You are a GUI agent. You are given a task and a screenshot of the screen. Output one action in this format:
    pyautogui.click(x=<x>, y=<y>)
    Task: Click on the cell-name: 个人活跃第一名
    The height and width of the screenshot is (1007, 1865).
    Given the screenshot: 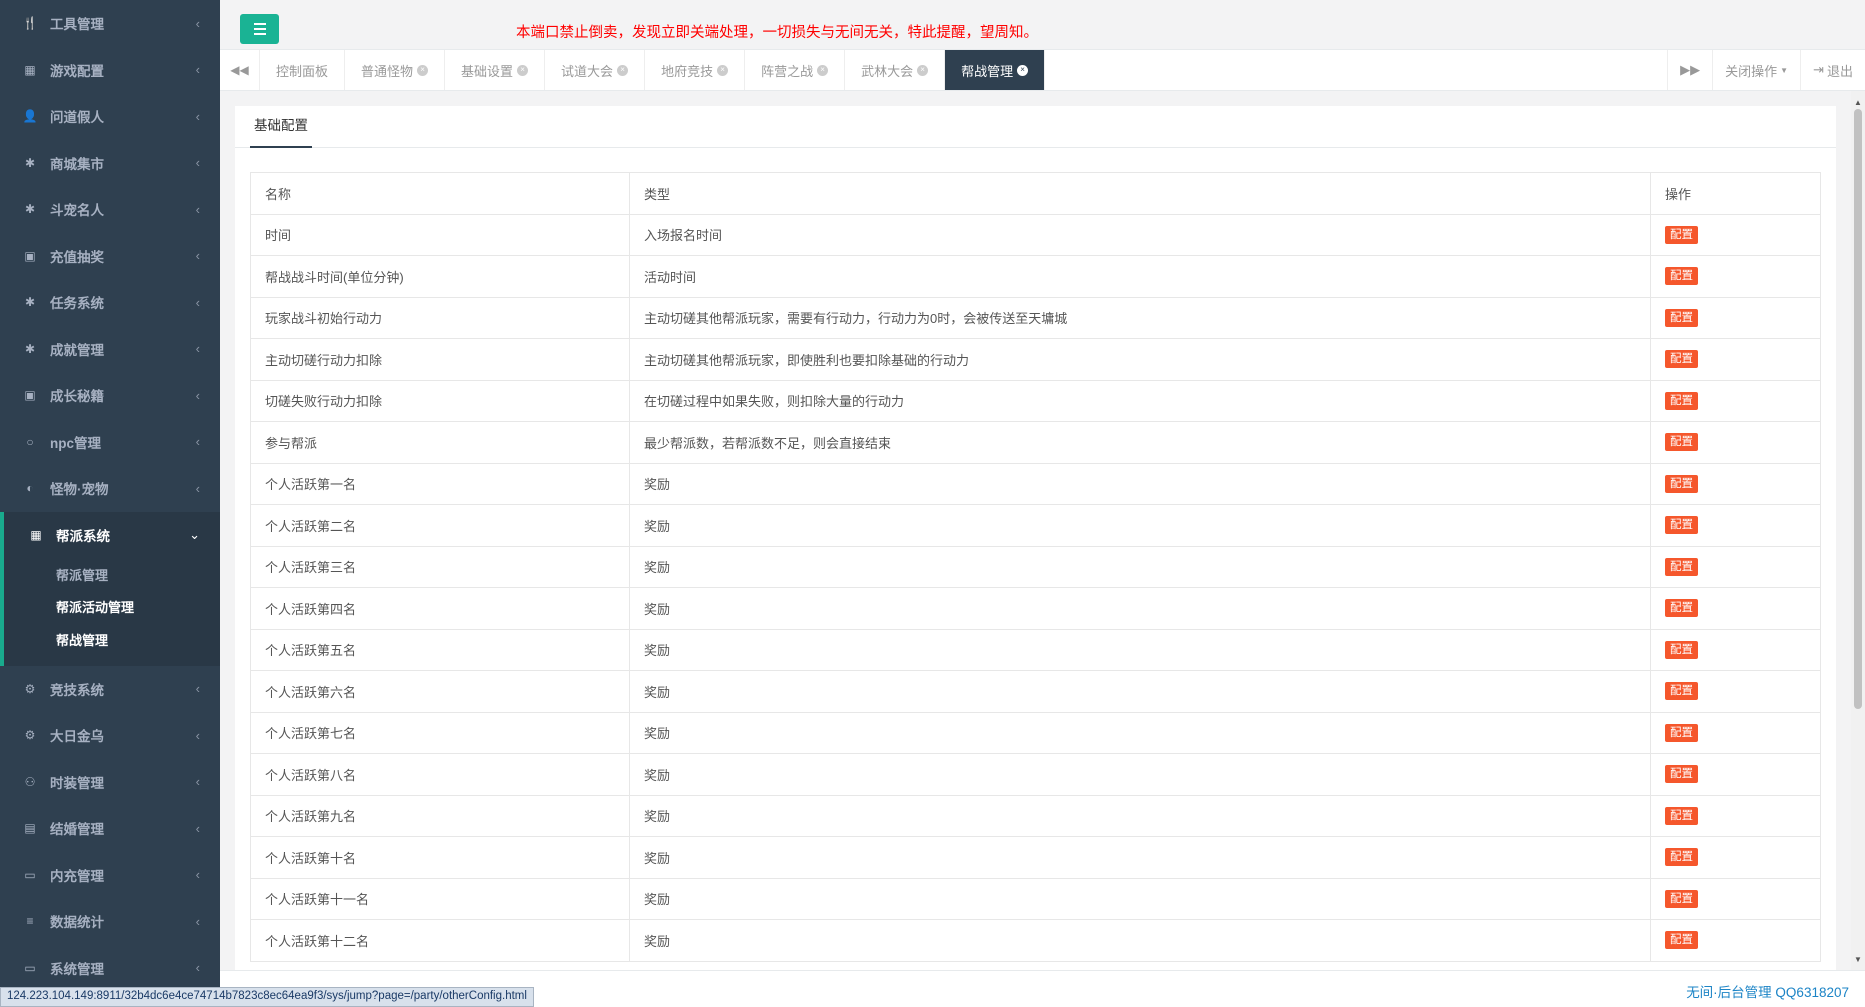 What is the action you would take?
    pyautogui.click(x=440, y=483)
    